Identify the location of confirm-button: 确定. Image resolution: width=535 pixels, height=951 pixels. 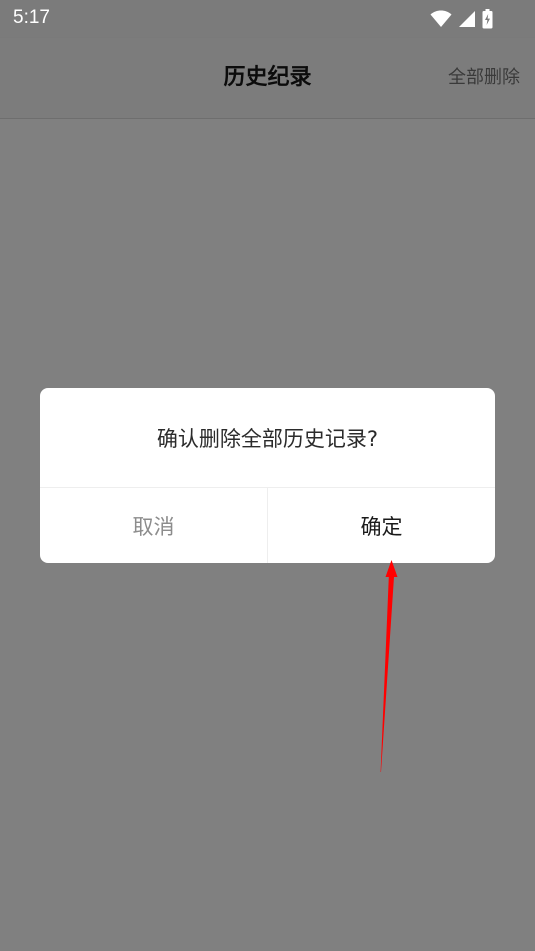
(381, 525).